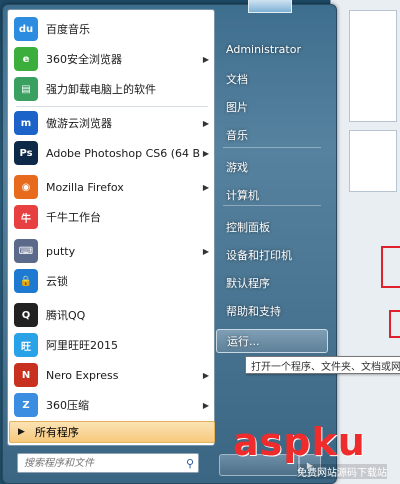  Describe the element at coordinates (26, 345) in the screenshot. I see `aliwangwang-icon: 旺` at that location.